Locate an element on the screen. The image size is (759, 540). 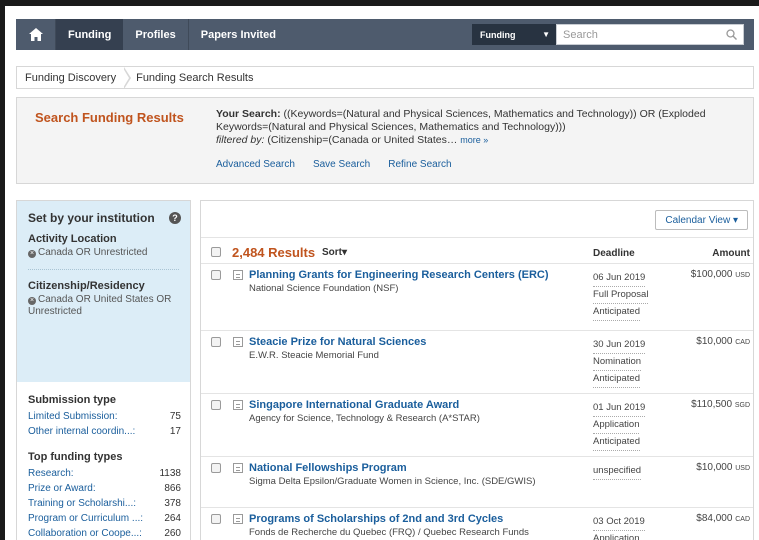
facet-count: 75 is located at coordinates (175, 416).